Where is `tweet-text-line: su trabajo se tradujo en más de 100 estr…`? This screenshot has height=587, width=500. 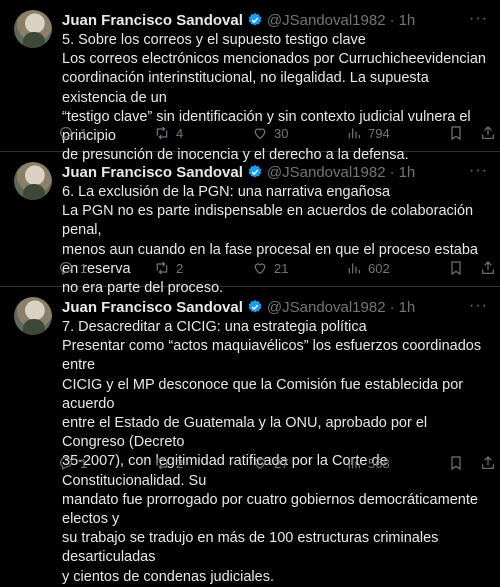
tweet-text-line: su trabajo se tradujo en más de 100 estr… is located at coordinates (250, 548).